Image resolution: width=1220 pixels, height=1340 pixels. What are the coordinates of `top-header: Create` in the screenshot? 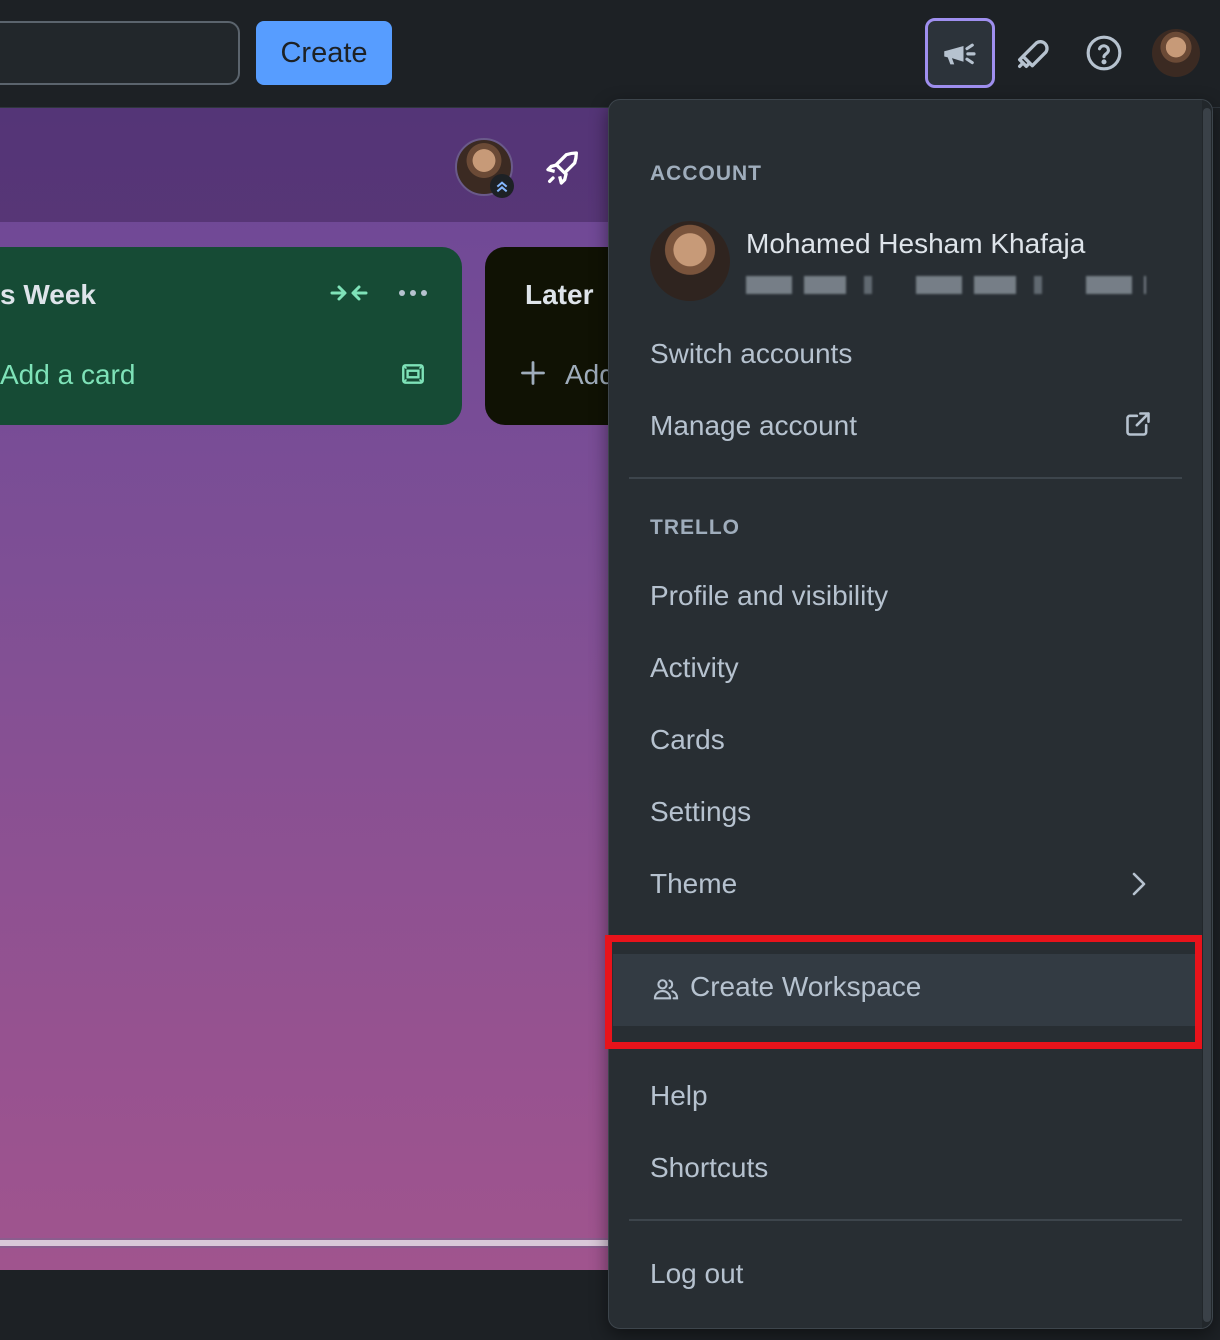 It's located at (610, 54).